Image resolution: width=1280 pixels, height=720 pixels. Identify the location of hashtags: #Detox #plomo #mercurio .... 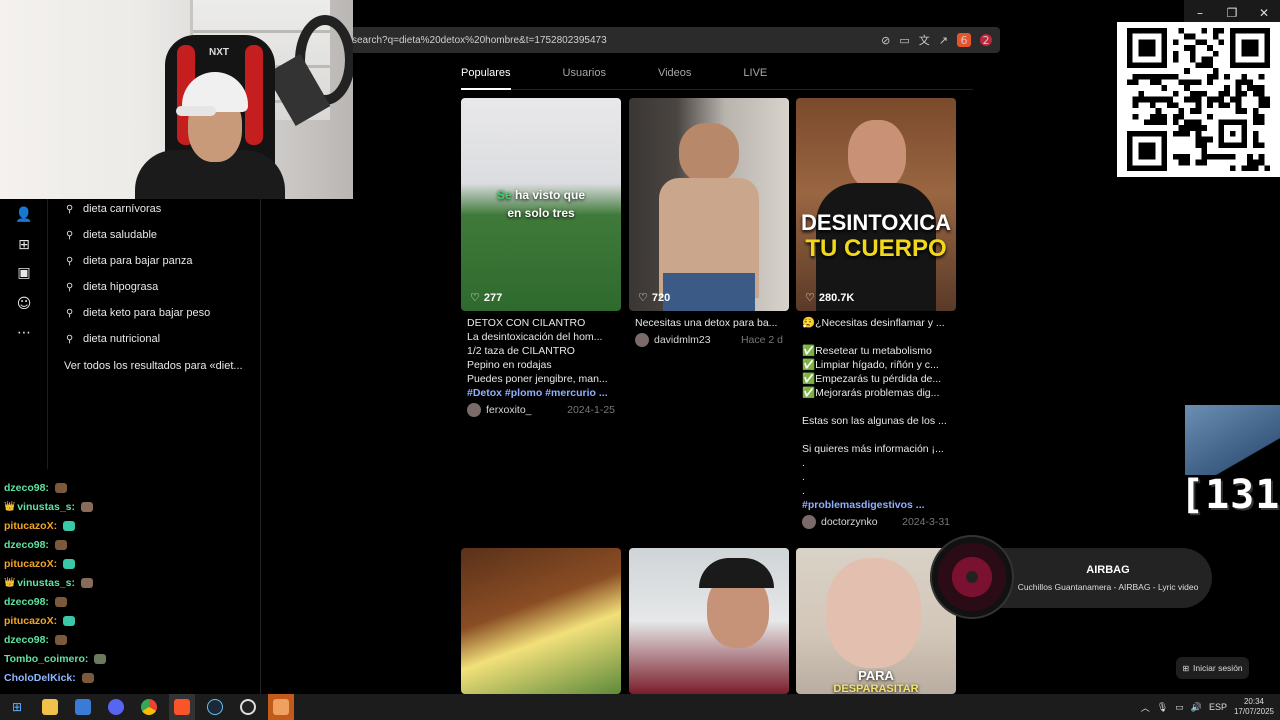
(541, 393).